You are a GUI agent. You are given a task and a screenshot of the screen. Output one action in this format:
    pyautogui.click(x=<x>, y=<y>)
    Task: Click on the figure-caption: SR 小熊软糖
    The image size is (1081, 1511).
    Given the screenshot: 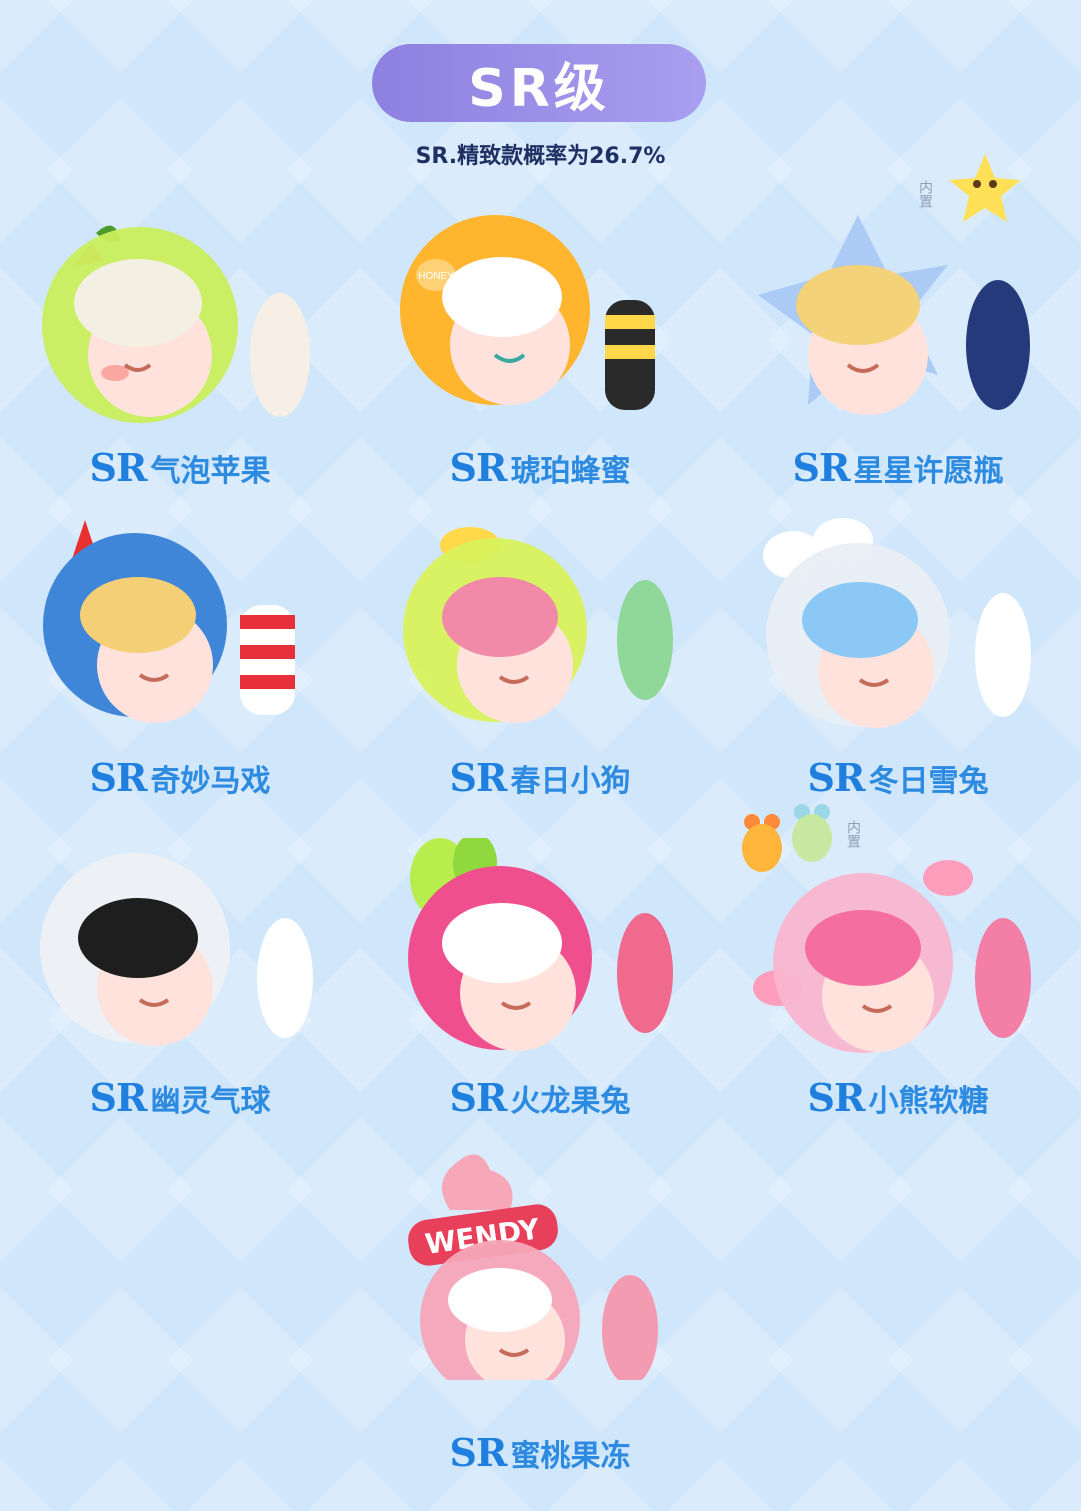 What is the action you would take?
    pyautogui.click(x=898, y=1097)
    